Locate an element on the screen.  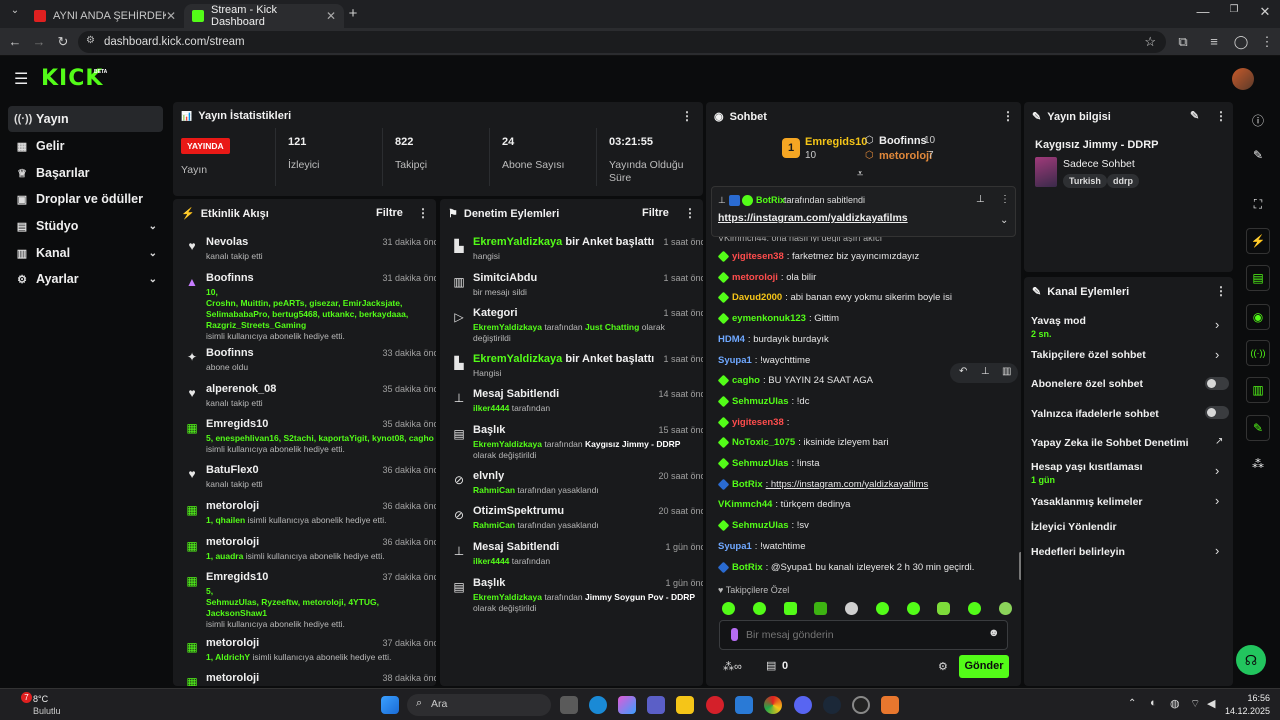
reload-icon: ↻ is located at coordinates (63, 42).